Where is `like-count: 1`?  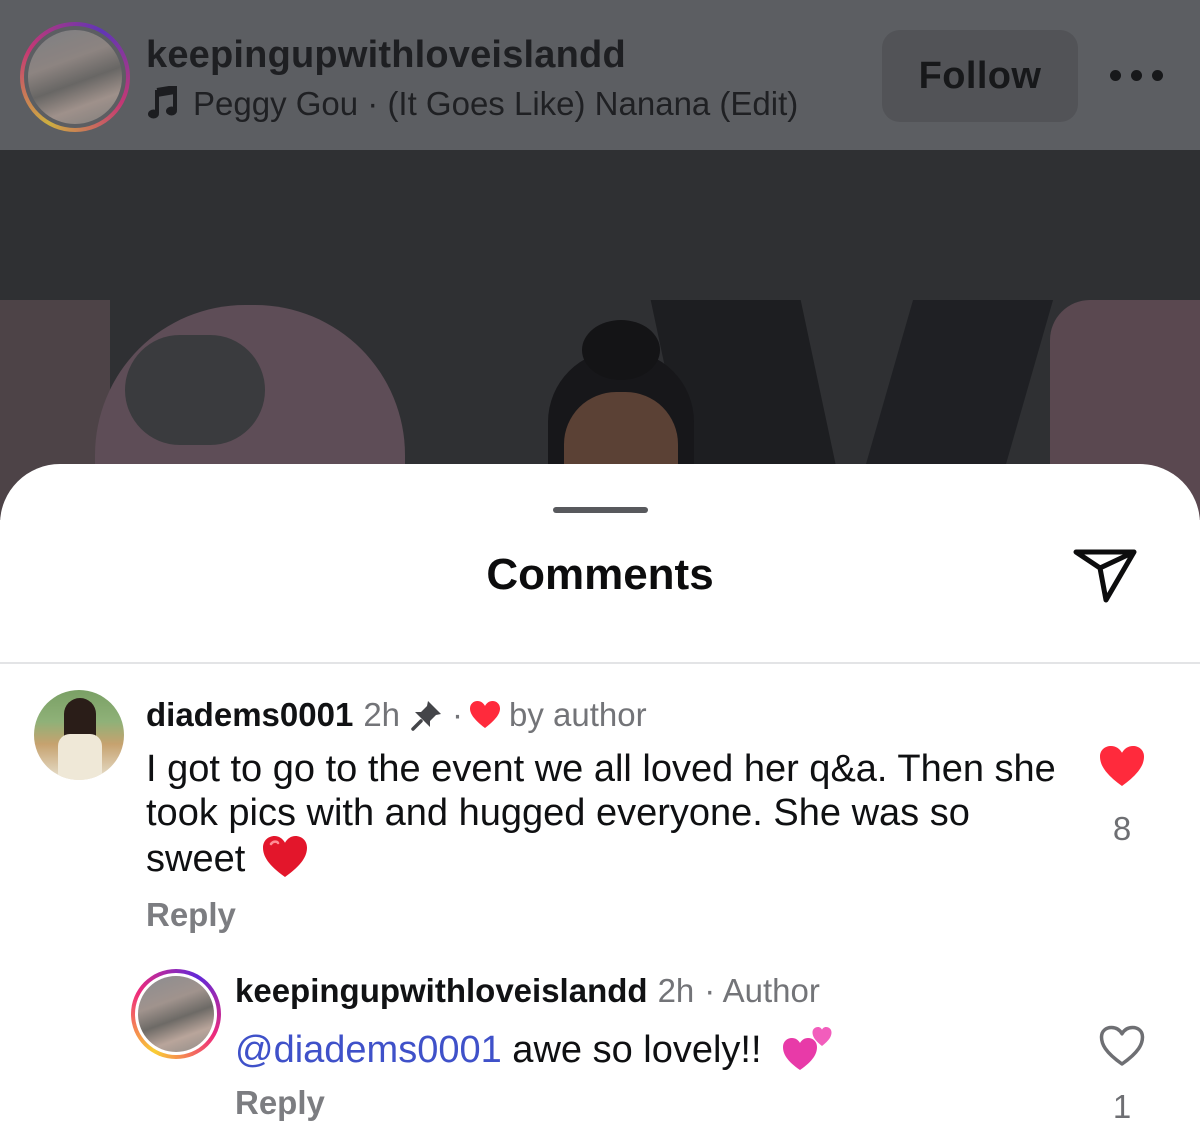
like-count: 1 is located at coordinates (1122, 1106).